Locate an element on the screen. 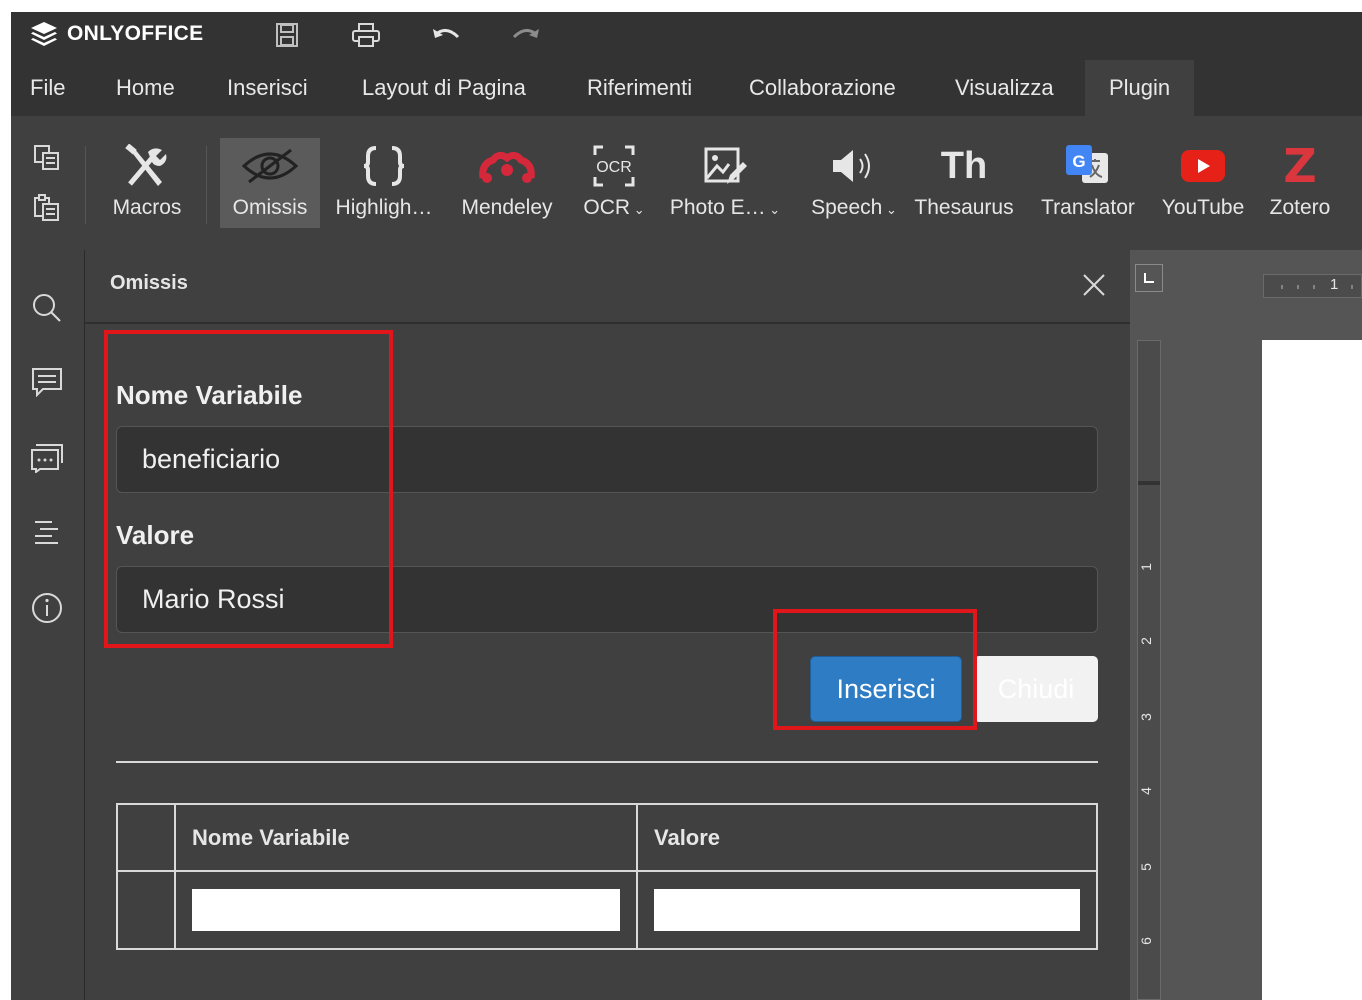 The image size is (1362, 1000). about-button is located at coordinates (47, 608).